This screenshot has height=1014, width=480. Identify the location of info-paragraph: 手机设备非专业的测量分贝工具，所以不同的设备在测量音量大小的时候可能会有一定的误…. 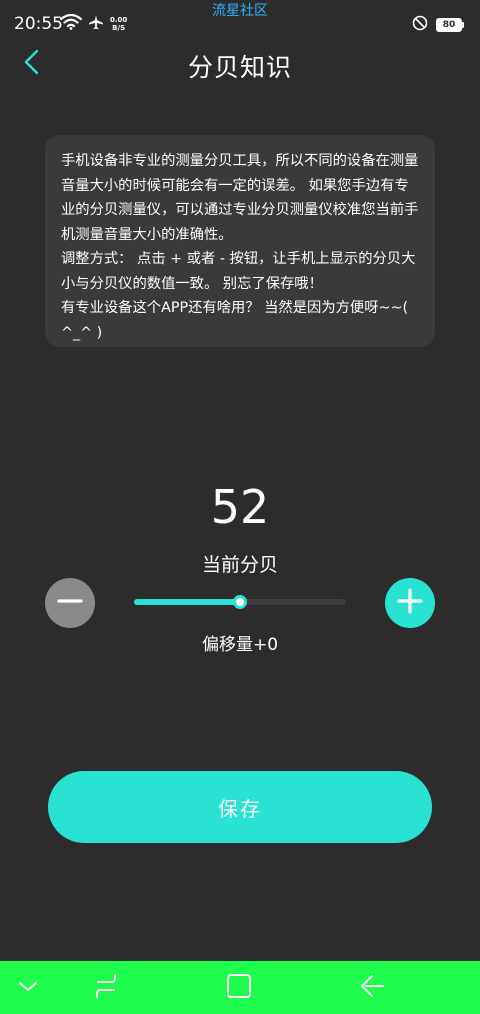
(240, 198).